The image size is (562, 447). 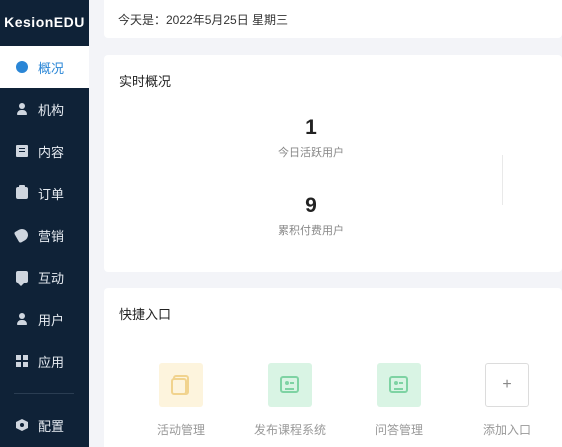 I want to click on dashboard-icon, so click(x=22, y=67).